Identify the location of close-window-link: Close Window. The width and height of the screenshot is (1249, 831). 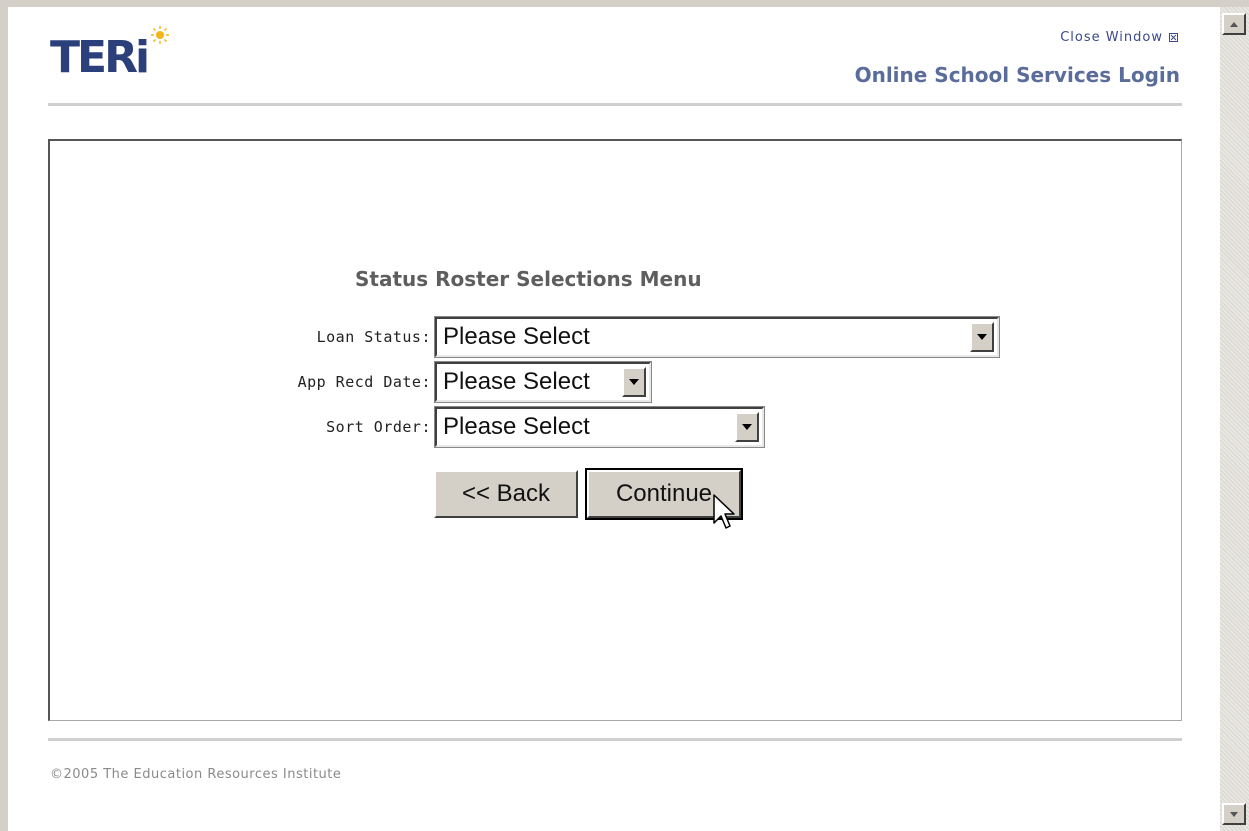
(1119, 37).